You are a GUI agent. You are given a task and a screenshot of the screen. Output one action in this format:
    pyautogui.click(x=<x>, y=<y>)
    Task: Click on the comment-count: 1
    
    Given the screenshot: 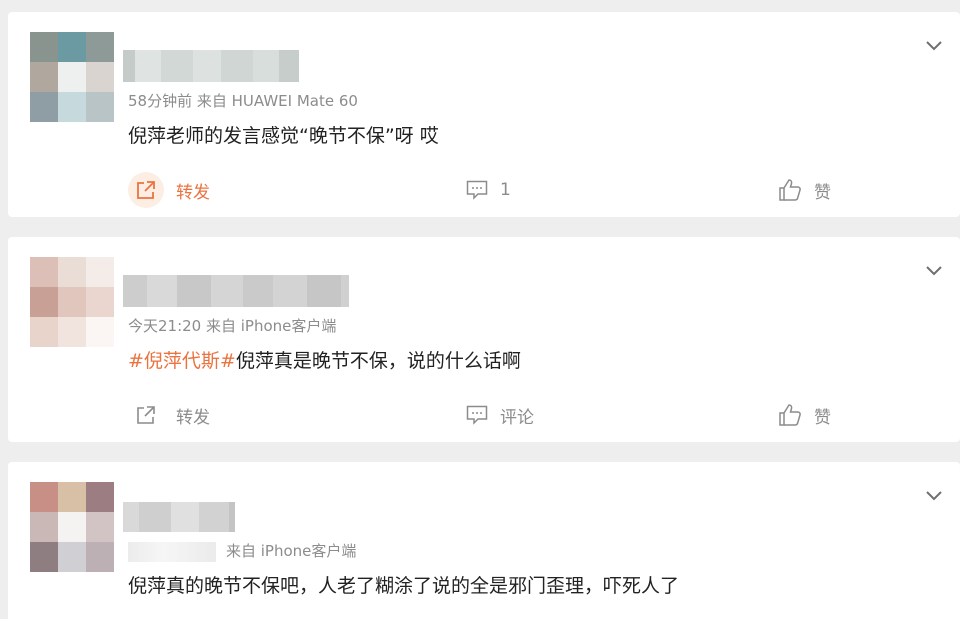 What is the action you would take?
    pyautogui.click(x=505, y=190)
    